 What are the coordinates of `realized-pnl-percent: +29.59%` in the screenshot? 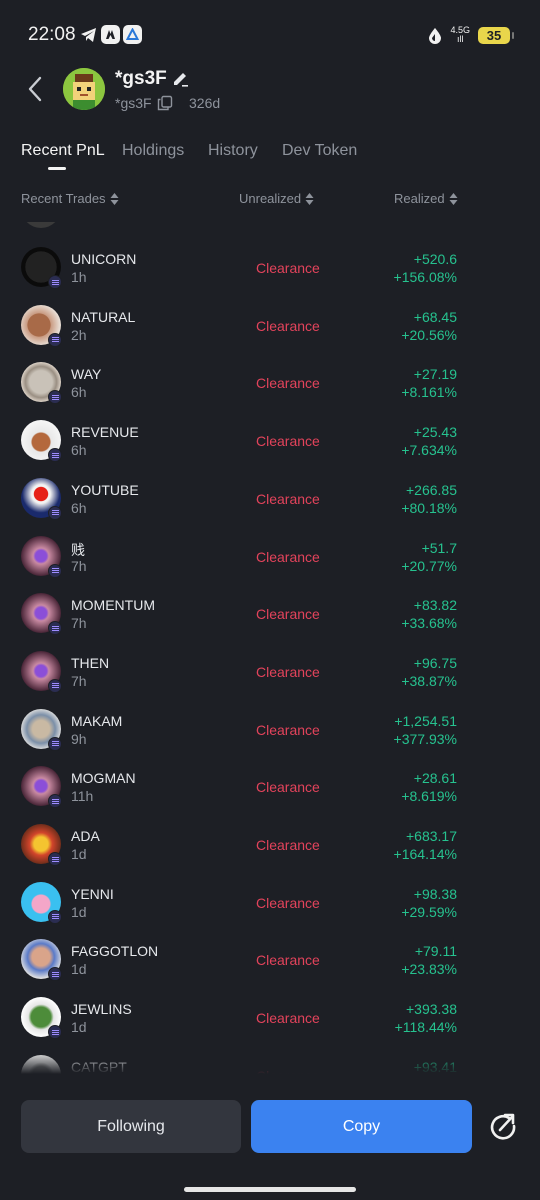 It's located at (429, 911).